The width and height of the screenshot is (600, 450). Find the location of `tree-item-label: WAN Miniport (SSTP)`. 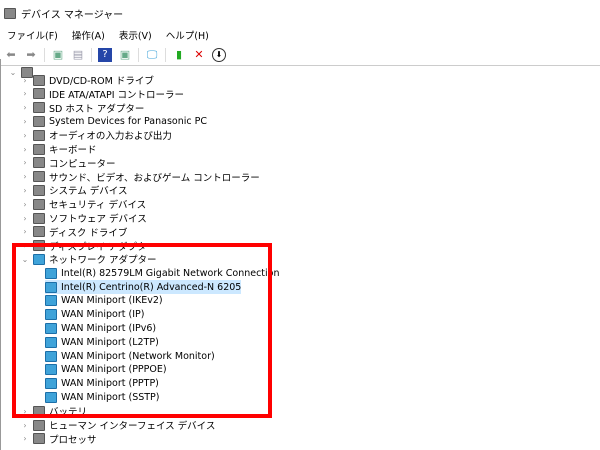

tree-item-label: WAN Miniport (SSTP) is located at coordinates (110, 397).